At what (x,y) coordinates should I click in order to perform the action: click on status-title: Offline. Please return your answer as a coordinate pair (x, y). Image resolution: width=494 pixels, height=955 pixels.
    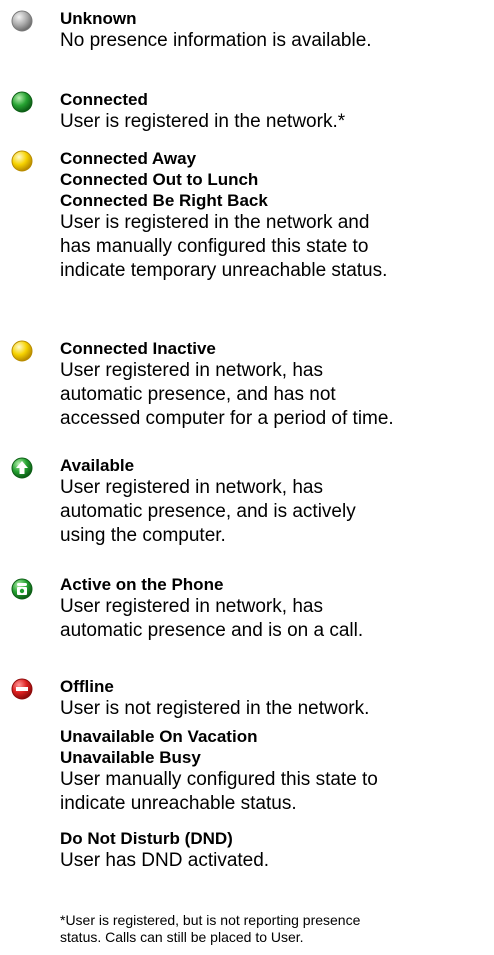
    Looking at the image, I should click on (87, 686).